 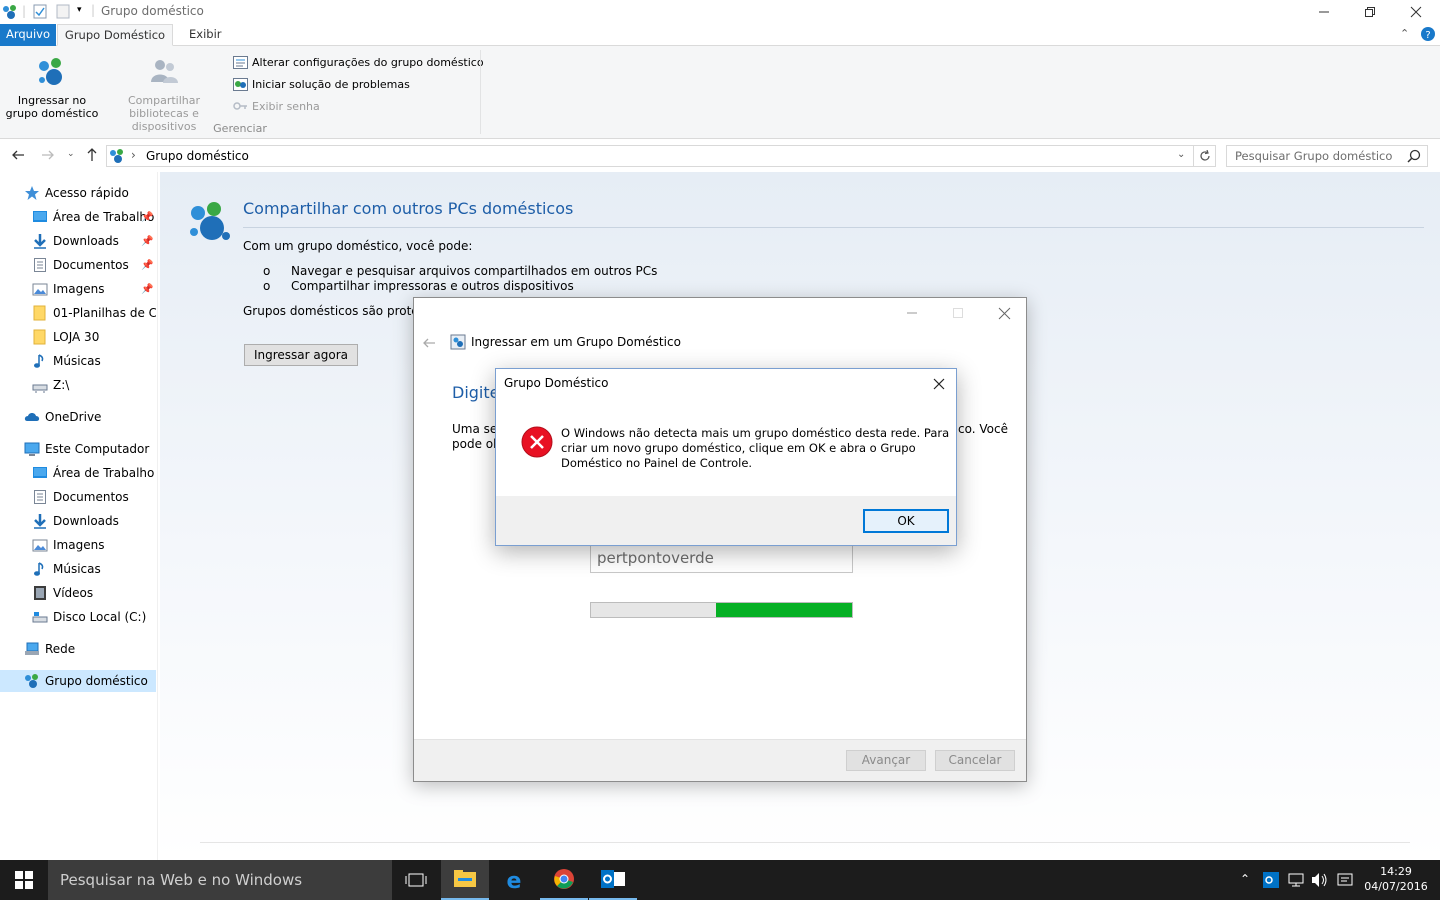 What do you see at coordinates (78, 217) in the screenshot?
I see `nav-quick-desktop: Área de Trabalho 📌` at bounding box center [78, 217].